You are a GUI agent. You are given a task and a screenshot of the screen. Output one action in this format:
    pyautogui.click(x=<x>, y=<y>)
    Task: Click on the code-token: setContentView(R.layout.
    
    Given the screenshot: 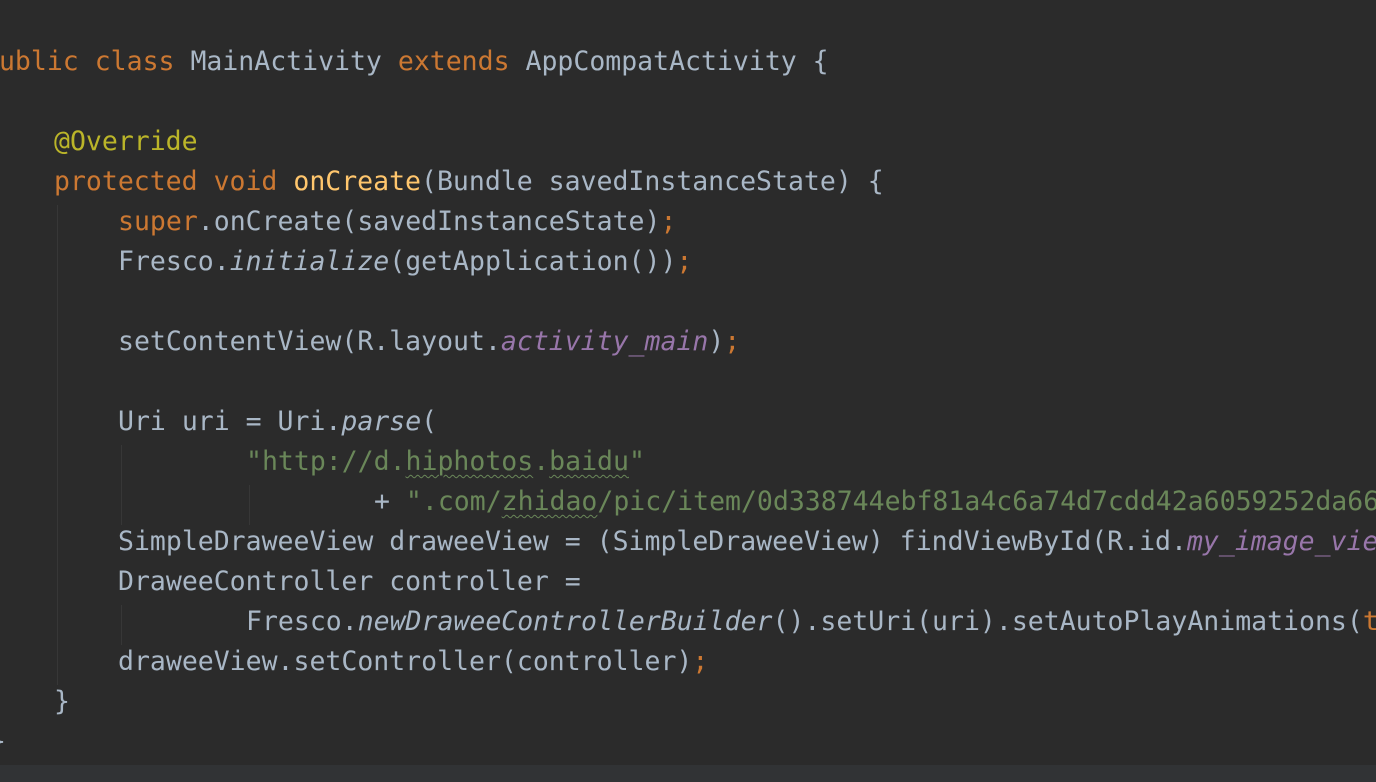 What is the action you would take?
    pyautogui.click(x=309, y=341)
    